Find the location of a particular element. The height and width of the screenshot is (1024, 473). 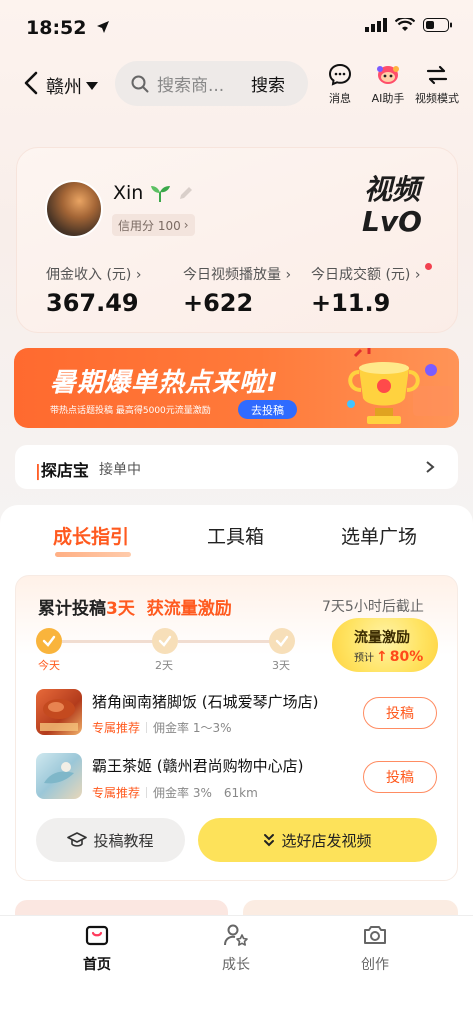

store-name: 猪角闽南猪脚饭 (石城爱琴广场店) is located at coordinates (205, 701).